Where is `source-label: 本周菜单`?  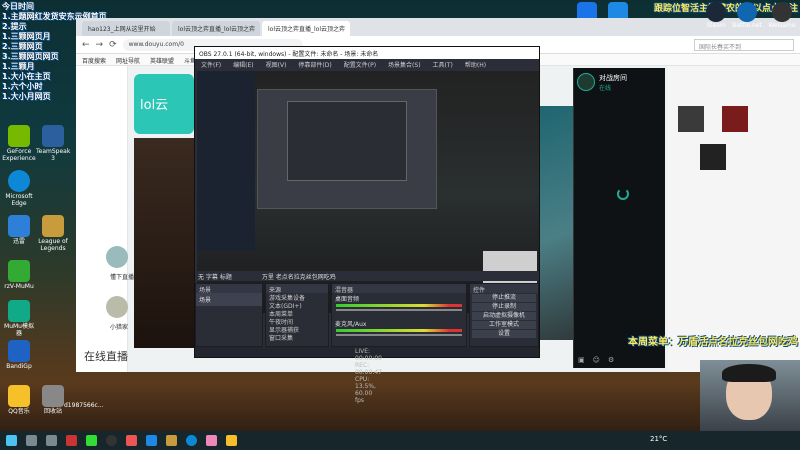
source-label: 本周菜单 is located at coordinates (281, 314).